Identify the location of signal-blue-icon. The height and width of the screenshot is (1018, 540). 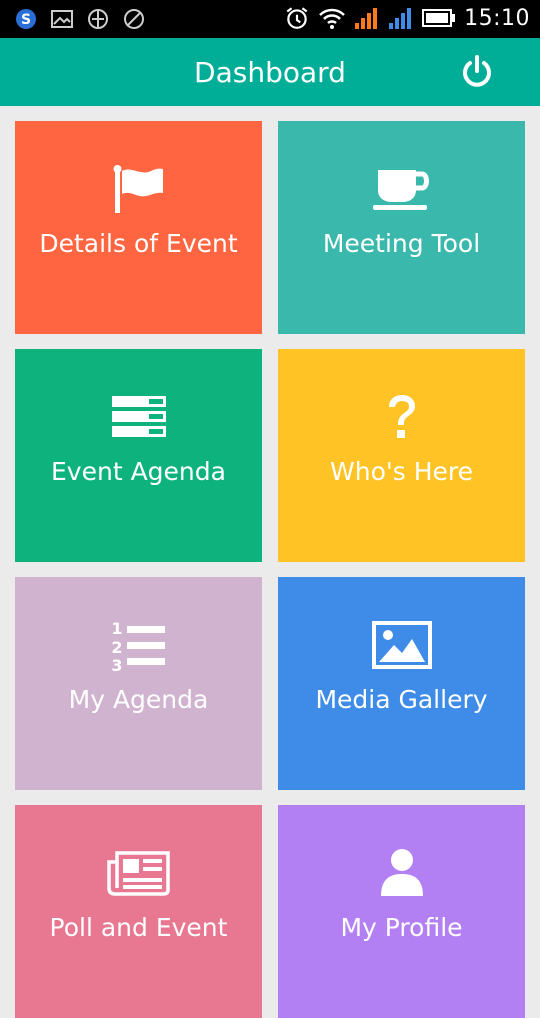
(400, 18).